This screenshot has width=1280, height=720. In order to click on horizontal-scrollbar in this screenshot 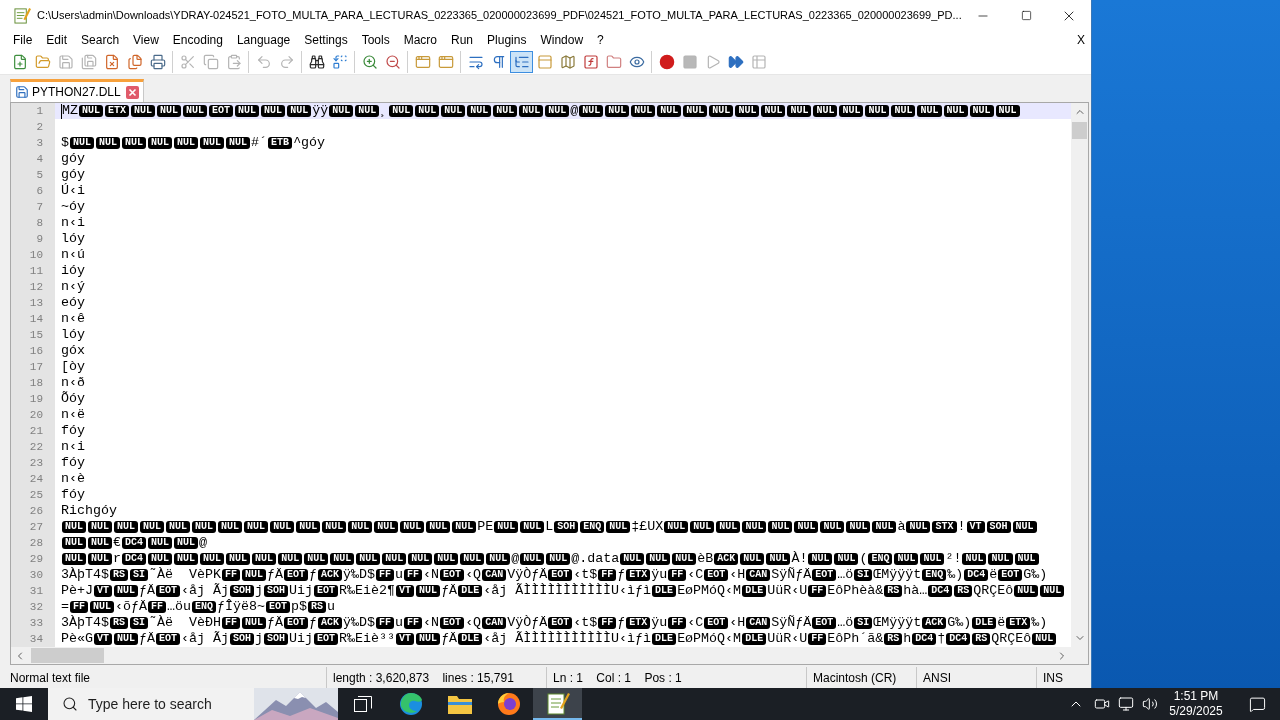, I will do `click(541, 655)`.